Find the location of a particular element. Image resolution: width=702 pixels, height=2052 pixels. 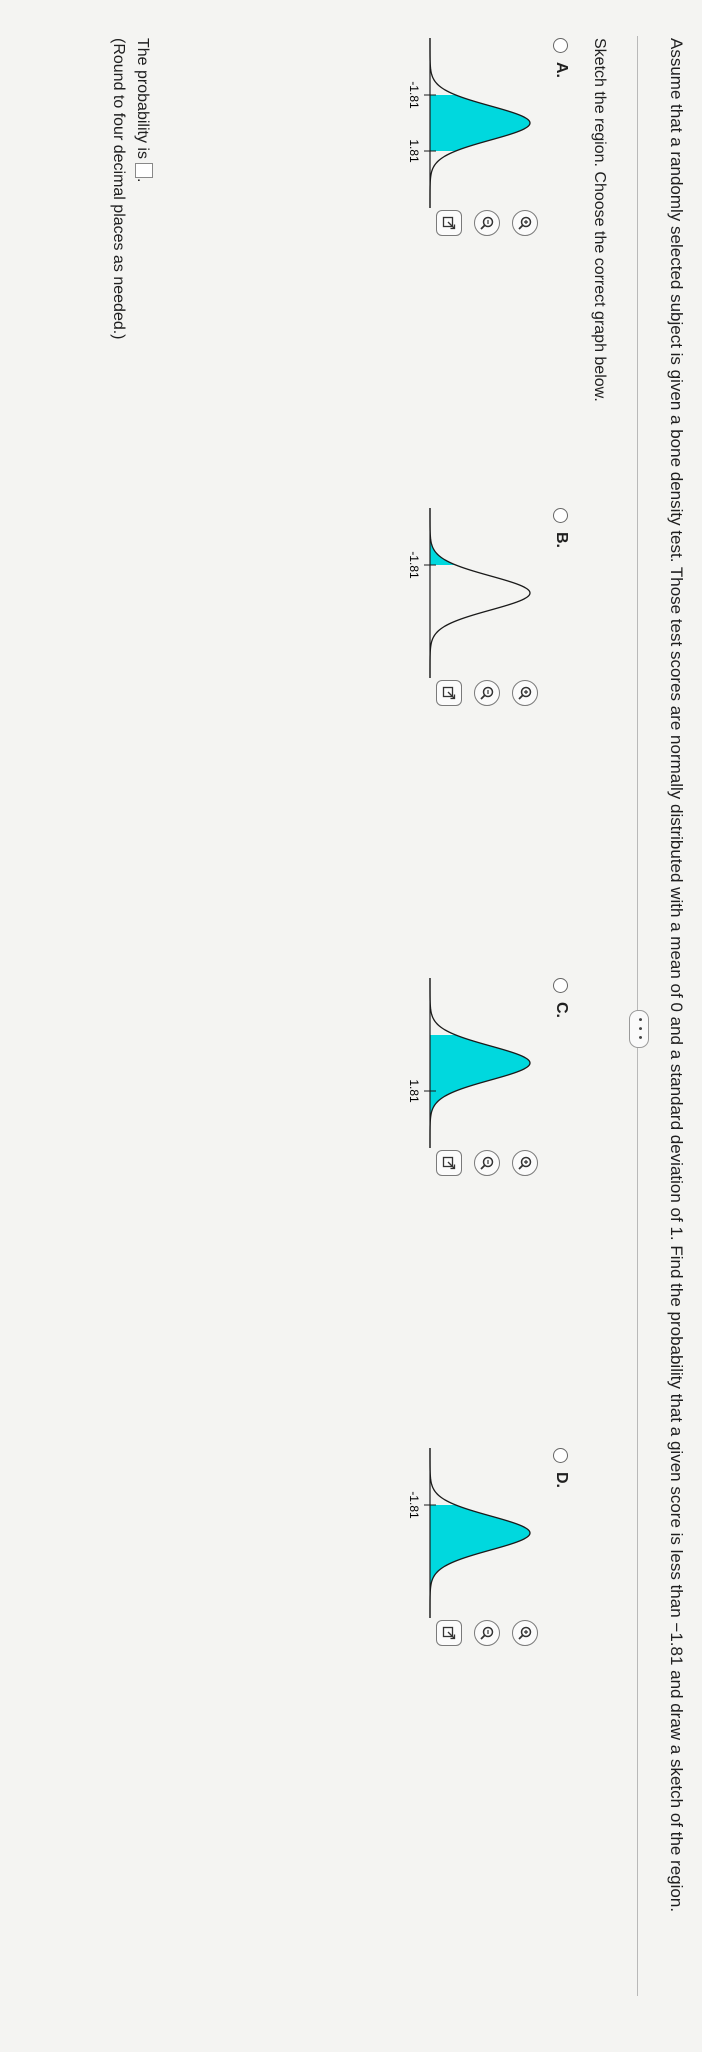

tick-label-c1: 1.81 is located at coordinates (414, 1091).